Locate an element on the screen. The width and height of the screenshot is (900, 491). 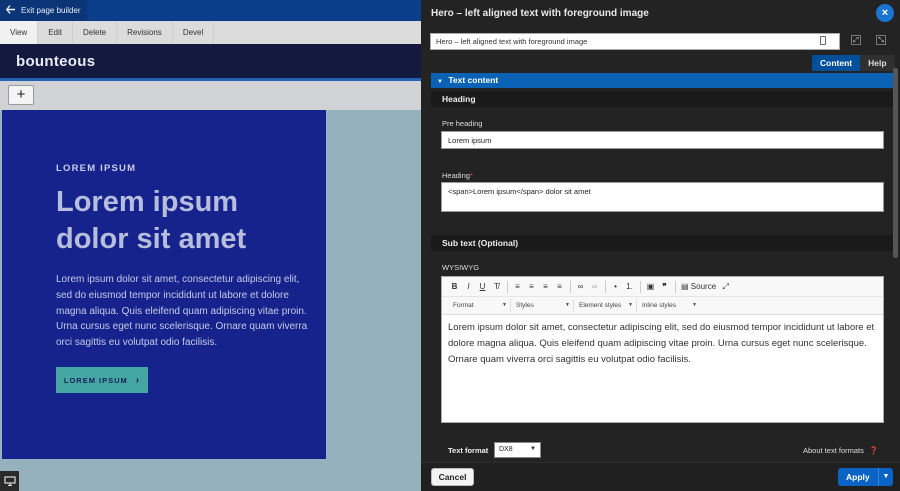
wysiwyg-label: WYSIWYG is located at coordinates (461, 267).